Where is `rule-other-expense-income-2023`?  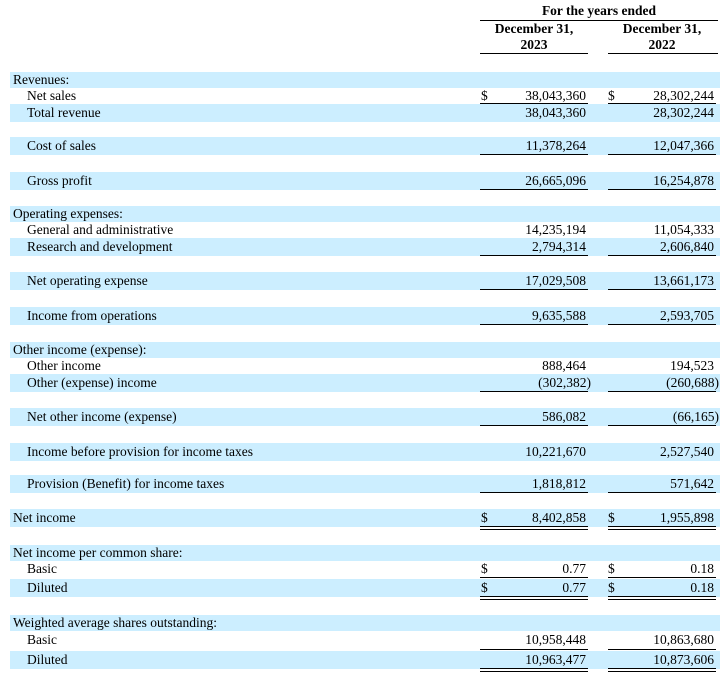 rule-other-expense-income-2023 is located at coordinates (534, 391).